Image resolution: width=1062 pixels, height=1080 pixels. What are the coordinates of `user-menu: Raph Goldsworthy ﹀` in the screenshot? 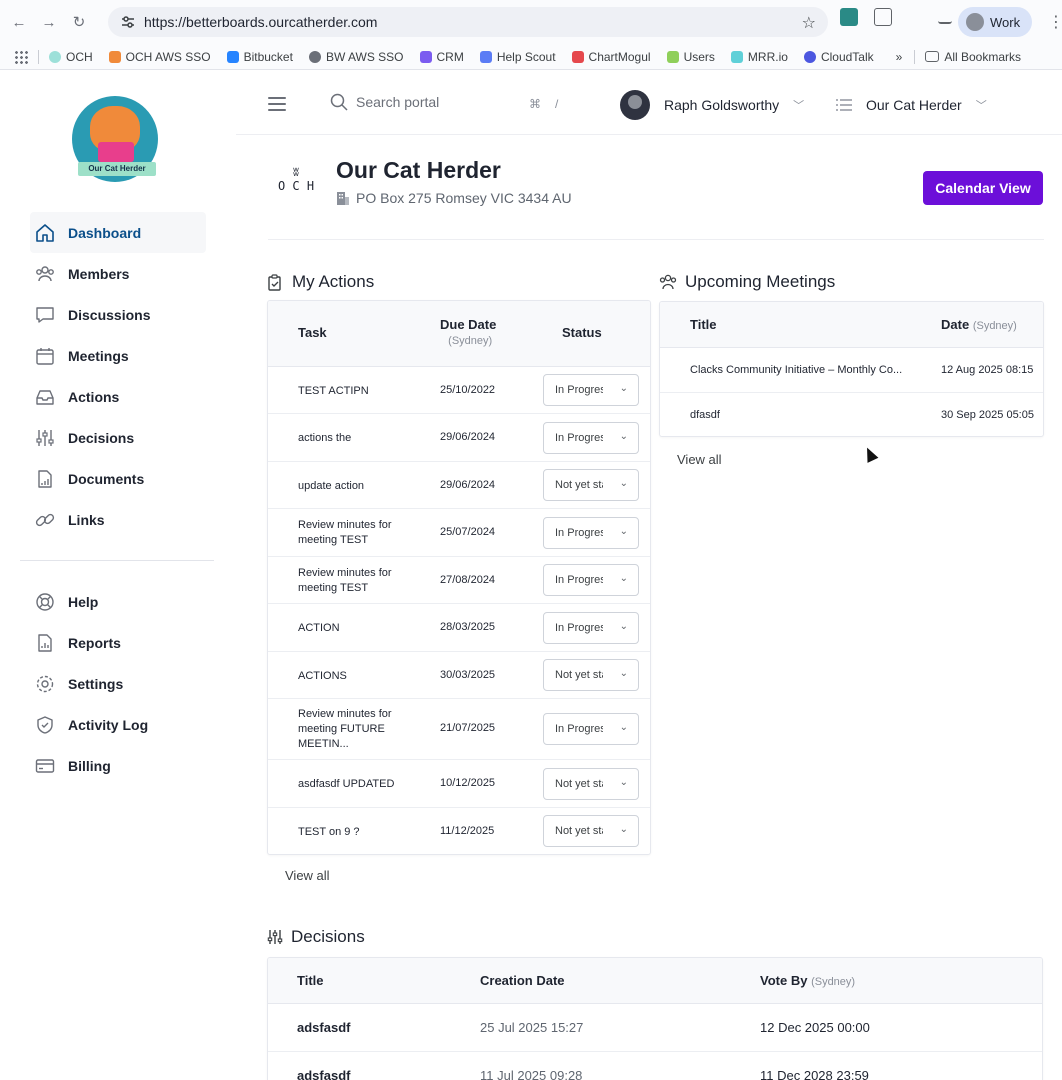 It's located at (712, 105).